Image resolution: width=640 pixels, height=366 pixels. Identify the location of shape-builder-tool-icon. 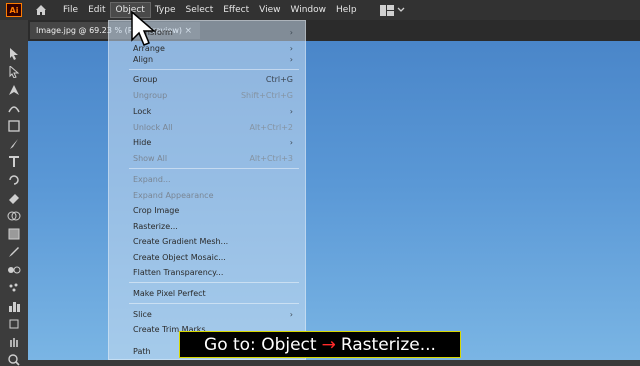
(14, 216).